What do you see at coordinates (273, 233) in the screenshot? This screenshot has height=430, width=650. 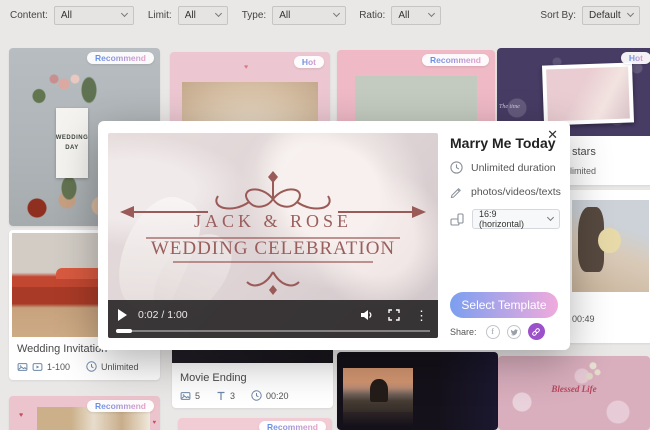 I see `ornamental-frame` at bounding box center [273, 233].